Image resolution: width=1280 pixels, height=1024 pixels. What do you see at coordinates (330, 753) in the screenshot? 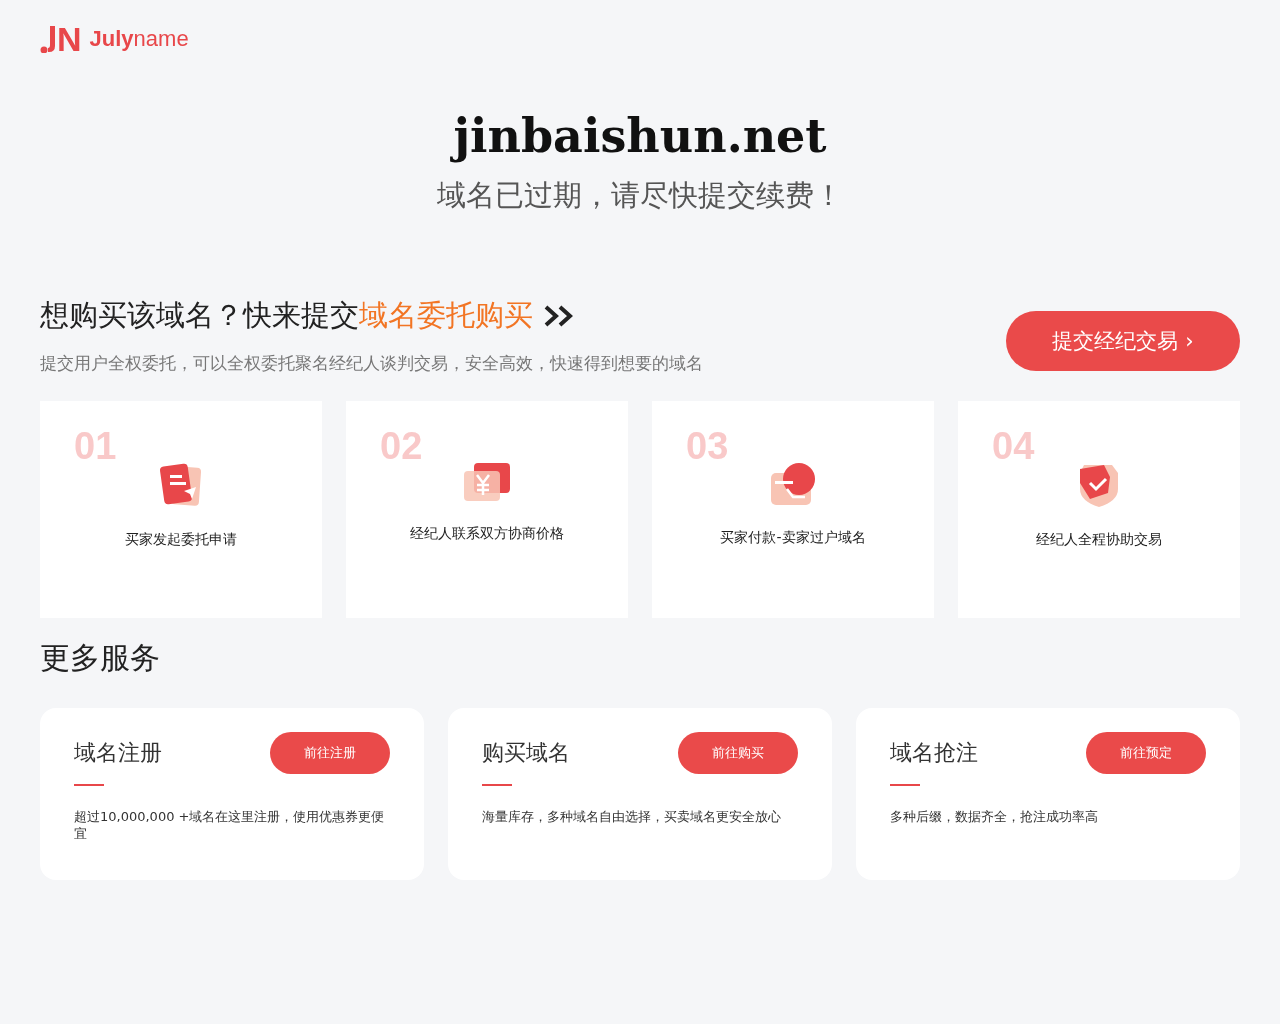
I see `service-button: 前往注册` at bounding box center [330, 753].